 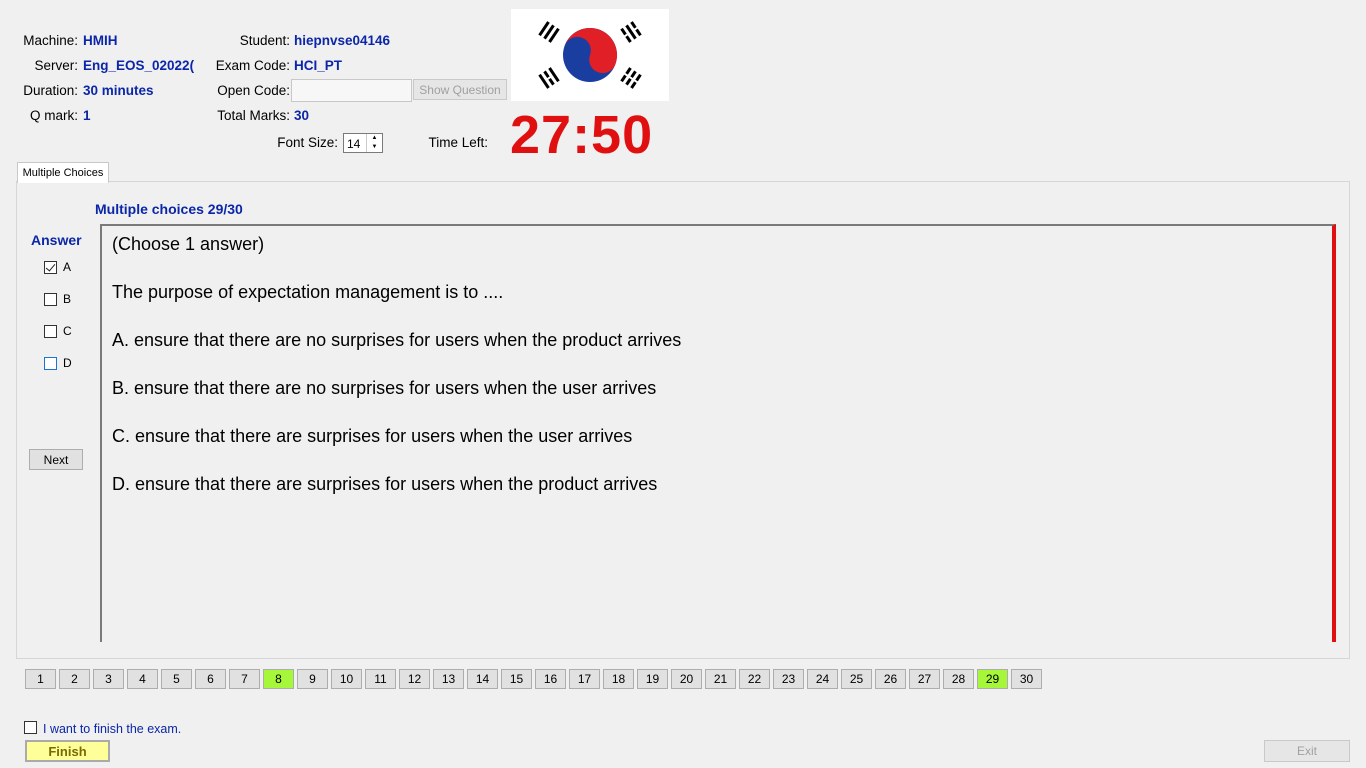 What do you see at coordinates (618, 679) in the screenshot?
I see `question-nav-button-18: 18` at bounding box center [618, 679].